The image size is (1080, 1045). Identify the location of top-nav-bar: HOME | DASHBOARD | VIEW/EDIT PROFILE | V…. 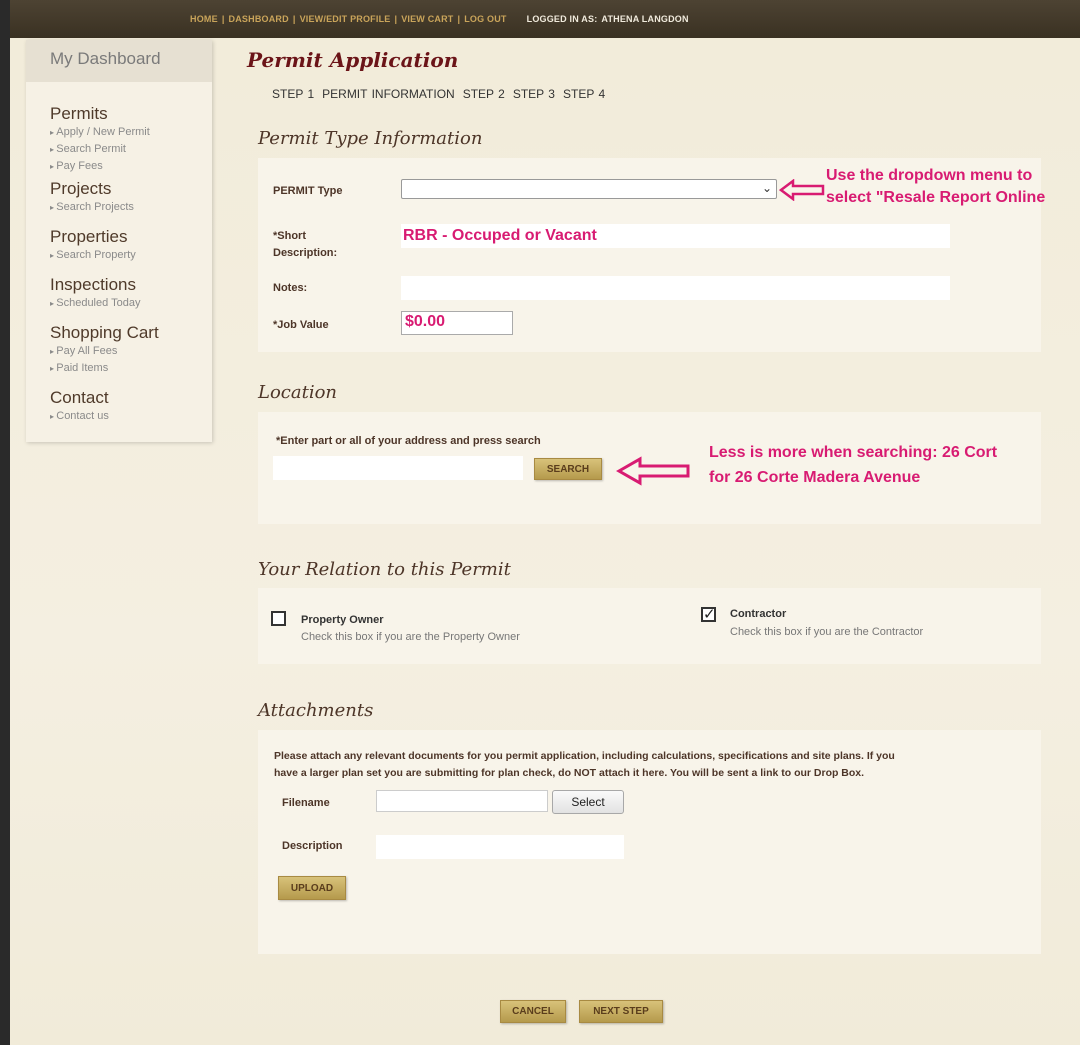
(545, 19).